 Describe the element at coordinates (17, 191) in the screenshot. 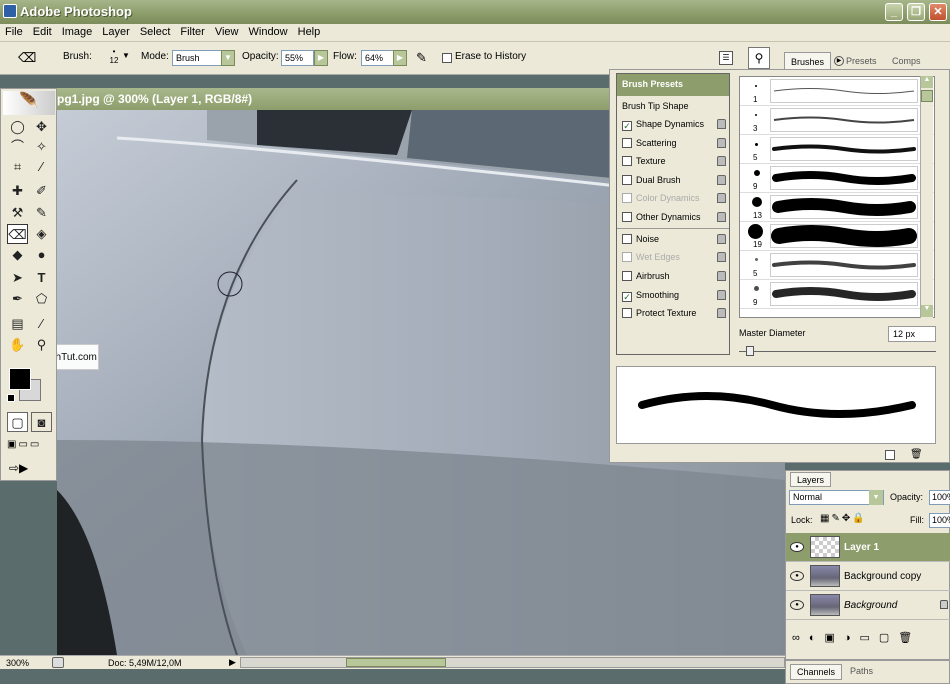

I see `healing-brush-icon: ✚` at that location.